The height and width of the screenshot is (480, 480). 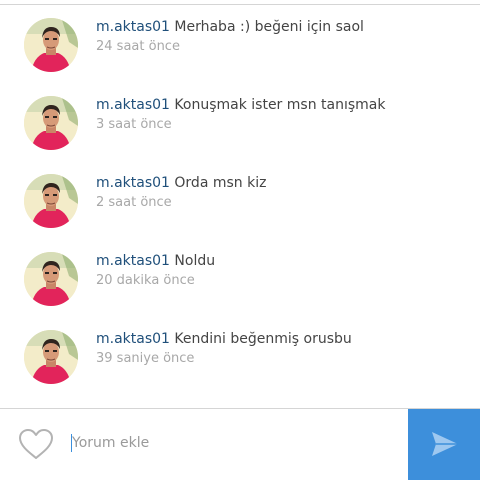 I want to click on comment-text: Konuşmak ister msn tanışmak, so click(x=280, y=105).